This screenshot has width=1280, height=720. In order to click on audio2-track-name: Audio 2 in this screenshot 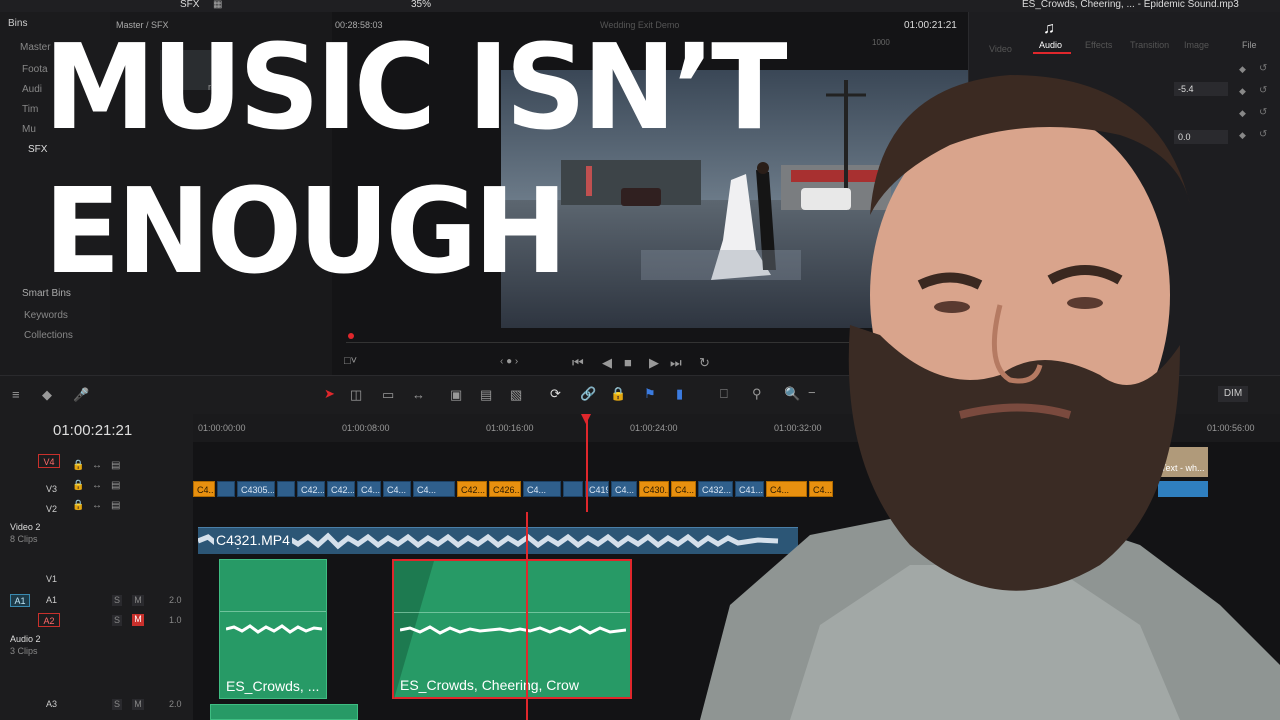, I will do `click(25, 639)`.